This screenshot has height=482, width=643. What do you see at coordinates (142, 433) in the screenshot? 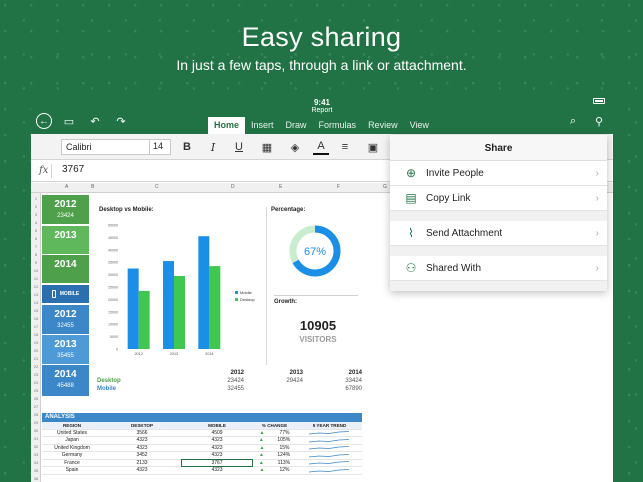
I see `analysis-cell-desktop: 3566` at bounding box center [142, 433].